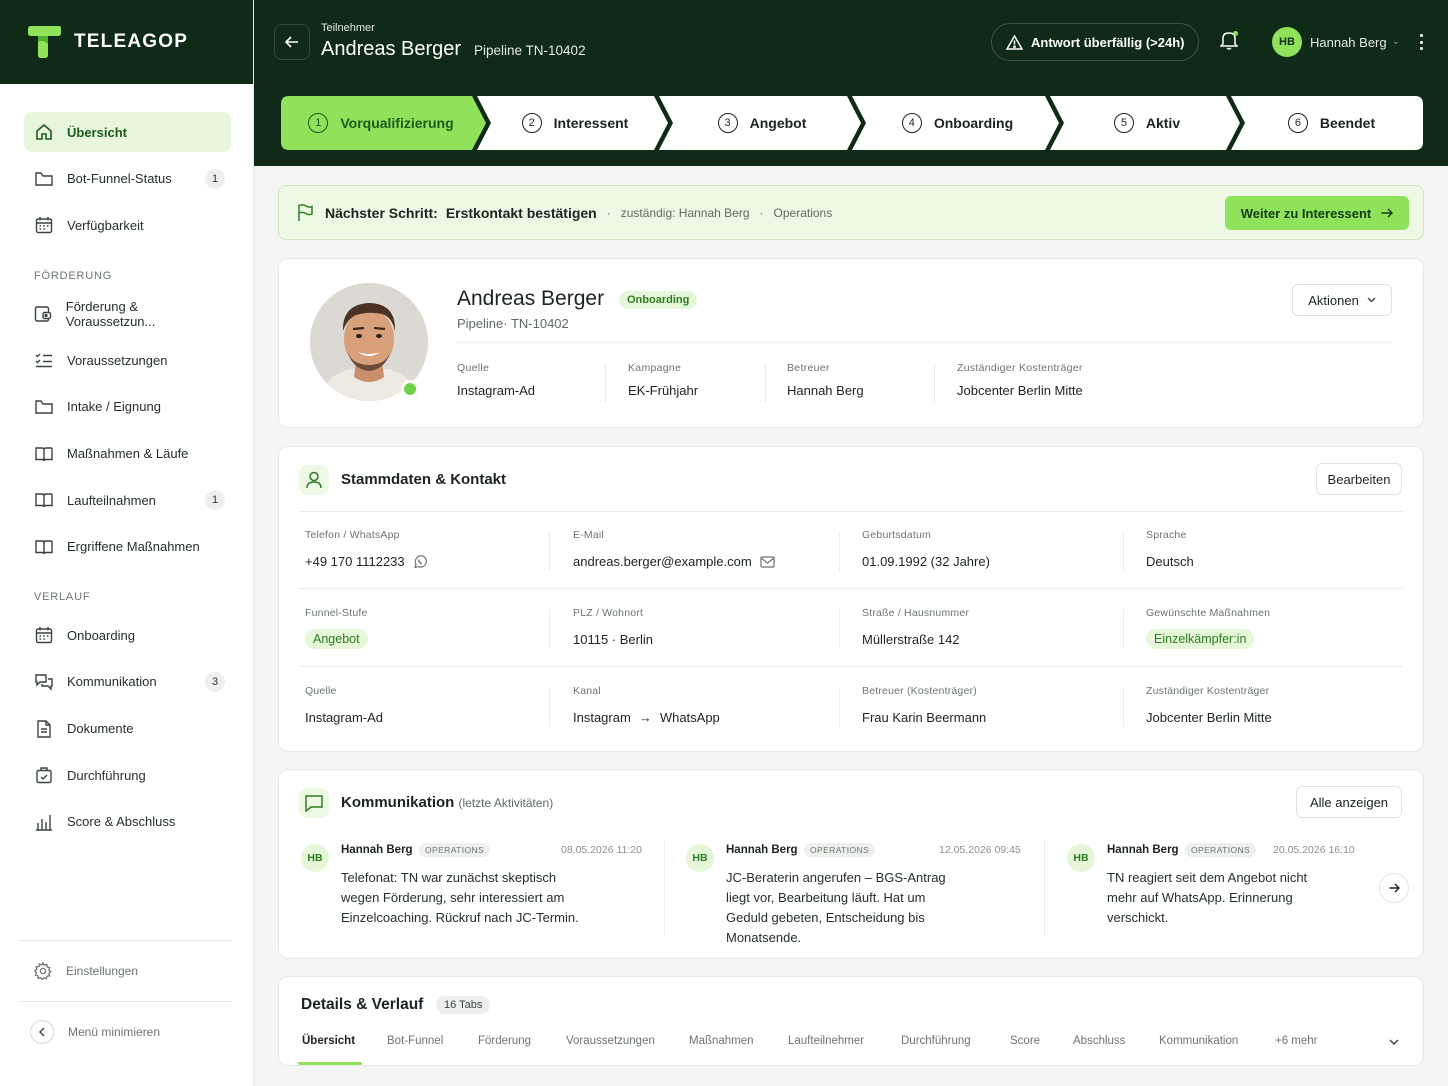 This screenshot has height=1086, width=1448. I want to click on sidebar-item-voraussetzungen: Voraussetzungen, so click(127, 360).